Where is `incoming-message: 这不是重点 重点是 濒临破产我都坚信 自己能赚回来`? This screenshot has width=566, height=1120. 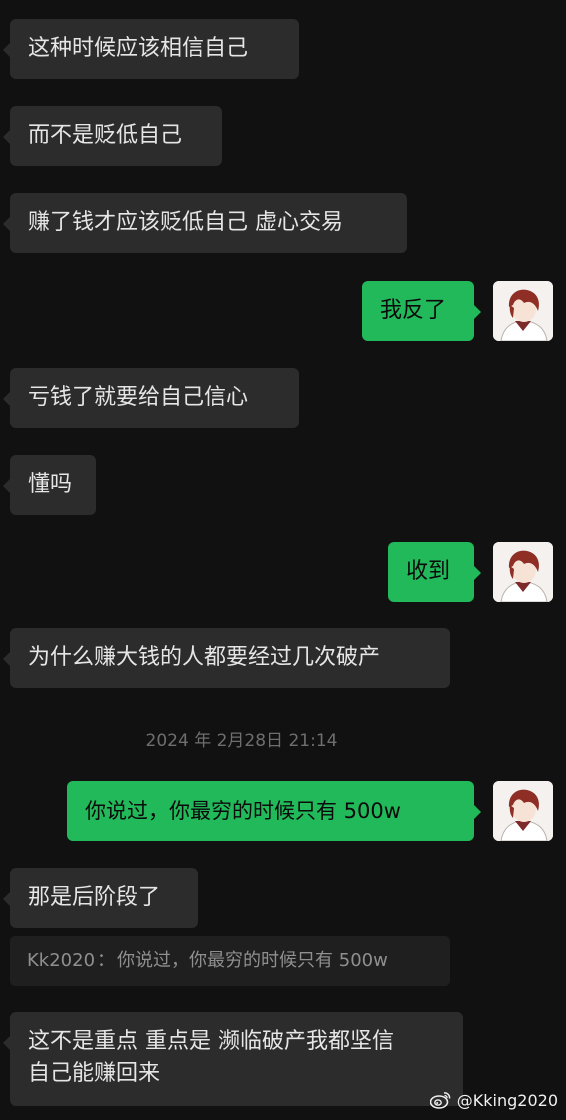
incoming-message: 这不是重点 重点是 濒临破产我都坚信 自己能赚回来 is located at coordinates (233, 1059).